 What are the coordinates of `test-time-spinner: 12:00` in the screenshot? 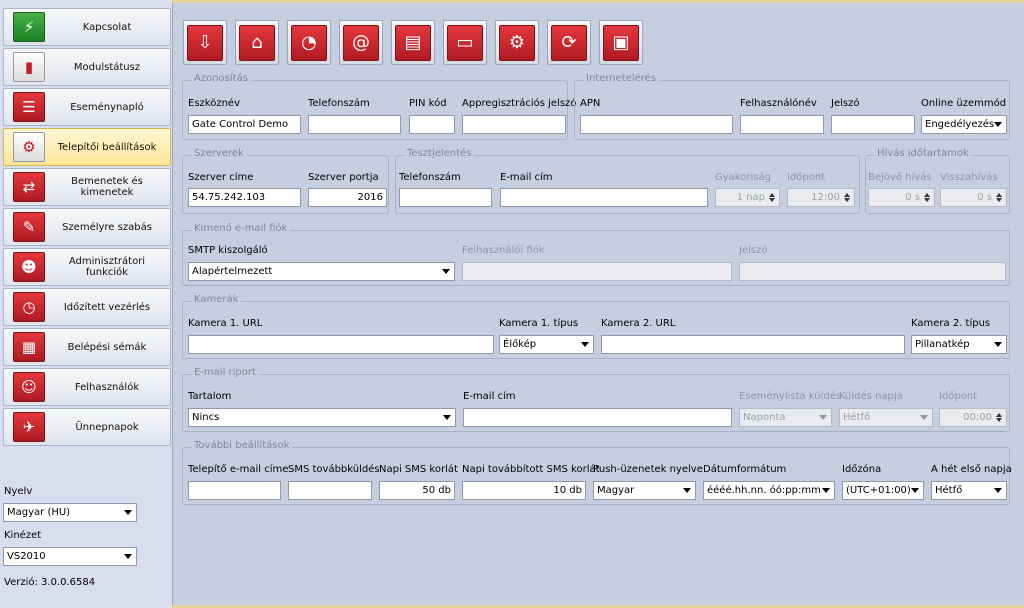 It's located at (821, 197).